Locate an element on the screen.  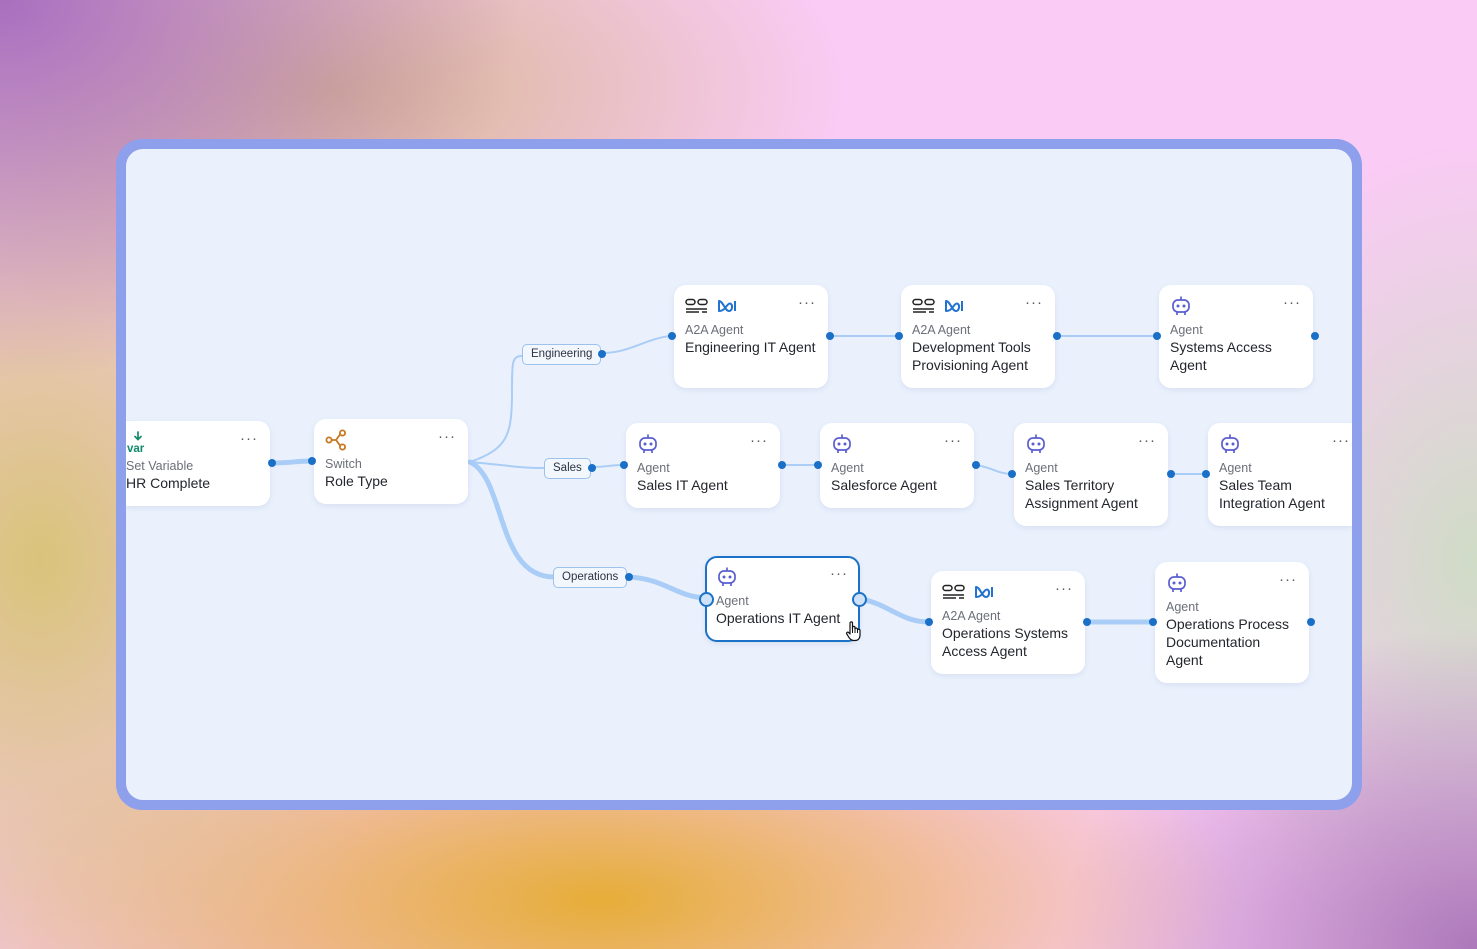
edge-roletype-operations is located at coordinates (512, 519).